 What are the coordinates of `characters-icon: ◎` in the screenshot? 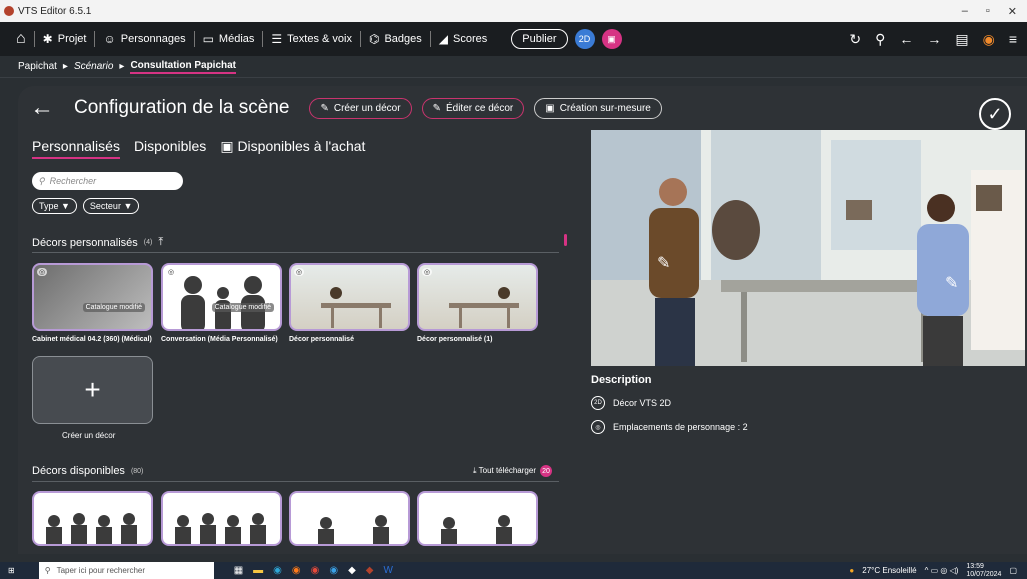 It's located at (598, 427).